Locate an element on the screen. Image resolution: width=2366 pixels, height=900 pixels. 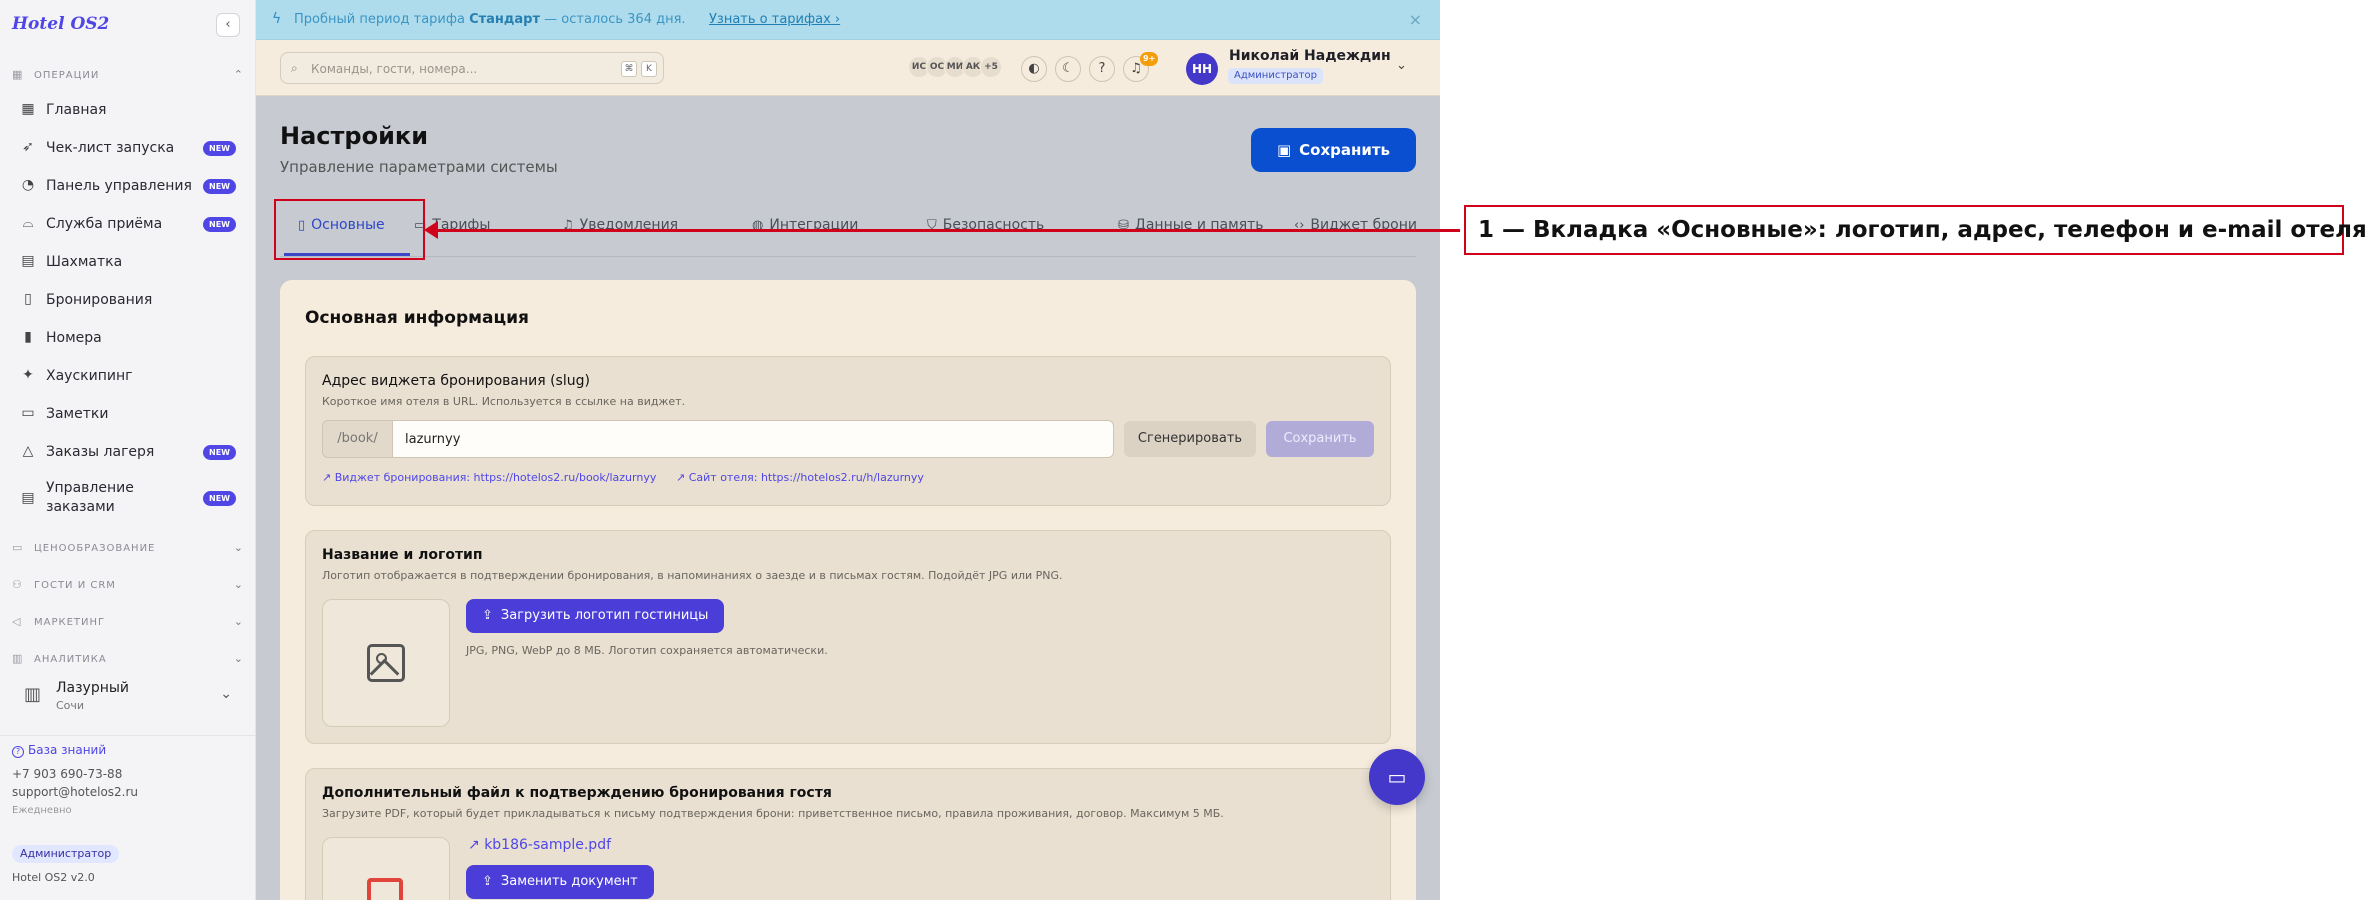
user-name: Николай Надеждин is located at coordinates (1310, 56).